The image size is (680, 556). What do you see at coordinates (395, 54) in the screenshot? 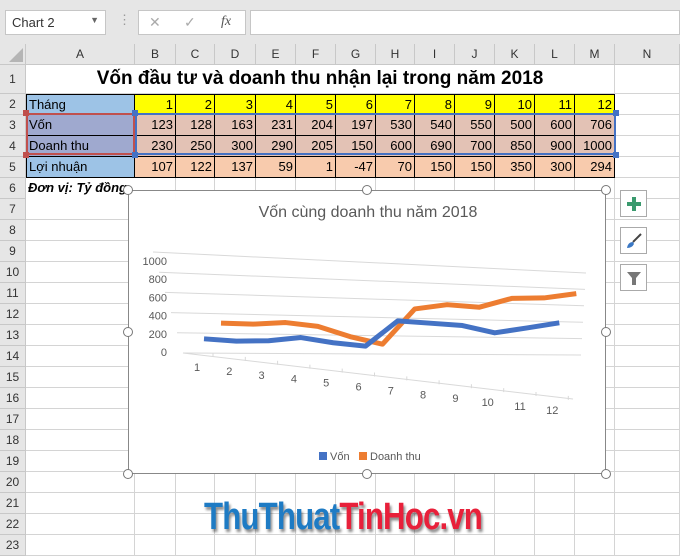
I see `column-header-H: H` at bounding box center [395, 54].